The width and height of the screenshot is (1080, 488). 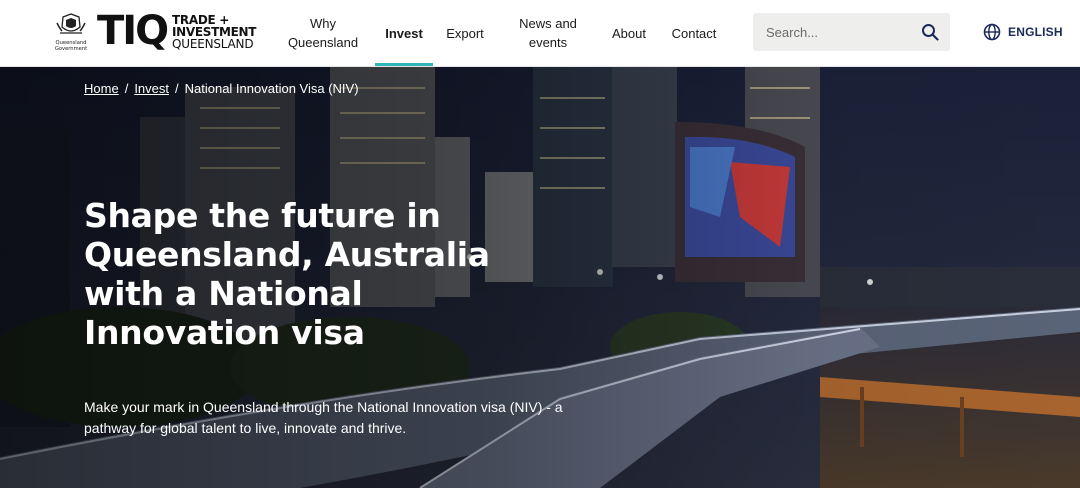 What do you see at coordinates (101, 88) in the screenshot?
I see `breadcrumb-home-link: Home` at bounding box center [101, 88].